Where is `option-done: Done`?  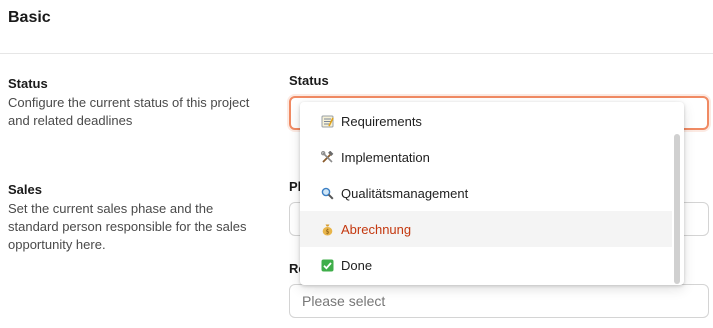
option-done: Done is located at coordinates (486, 265).